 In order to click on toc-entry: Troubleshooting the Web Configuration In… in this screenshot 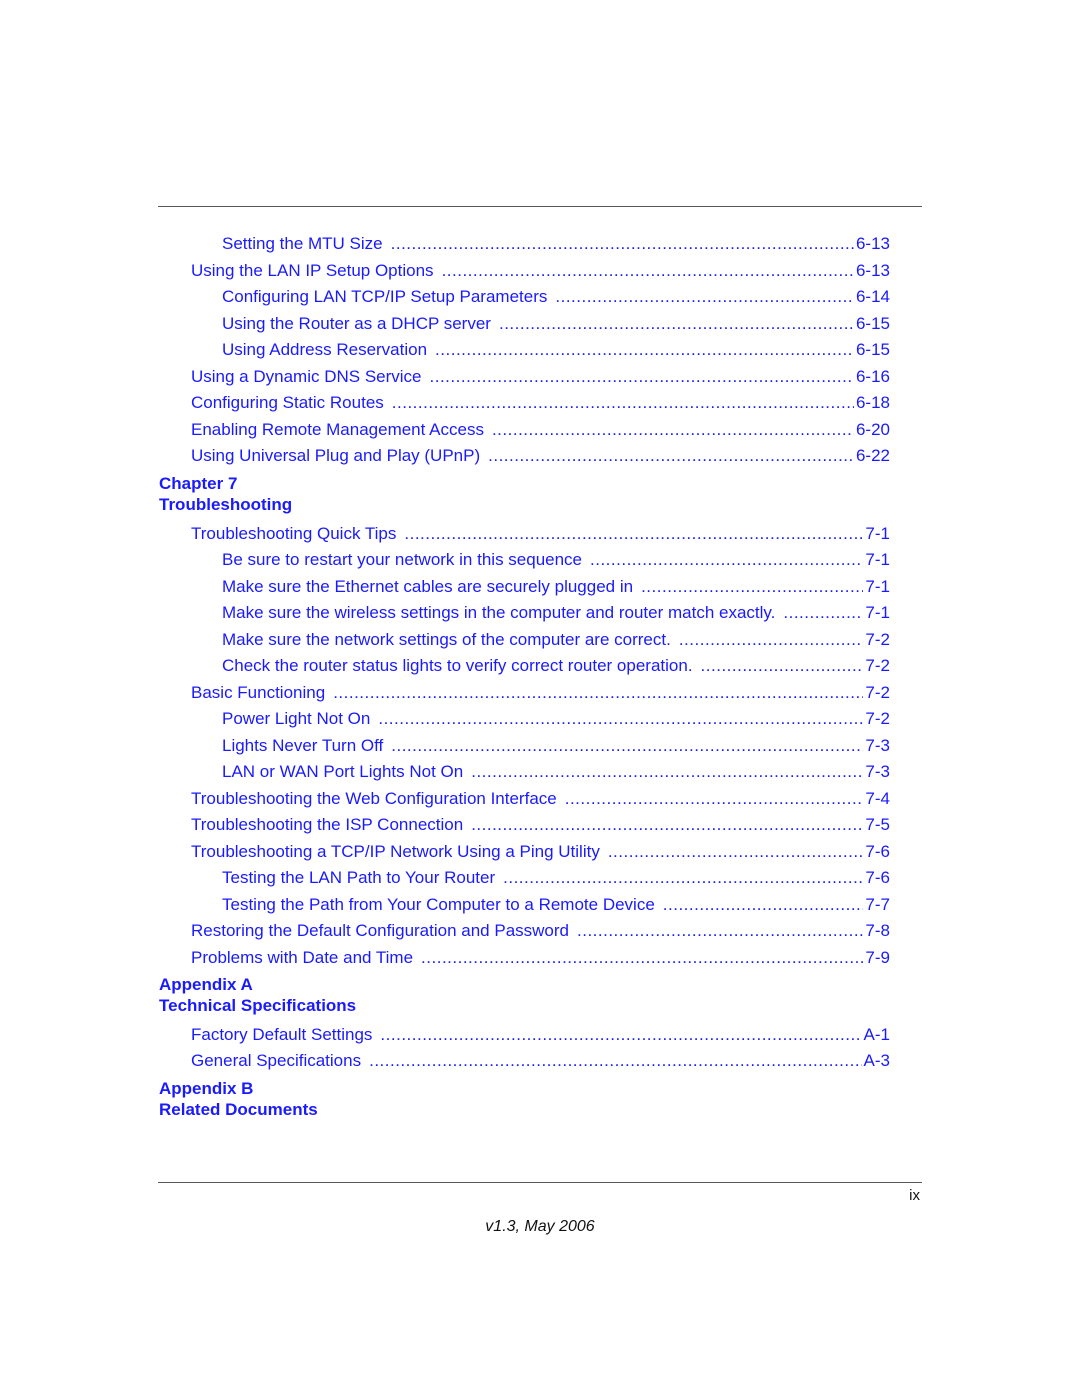, I will do `click(540, 799)`.